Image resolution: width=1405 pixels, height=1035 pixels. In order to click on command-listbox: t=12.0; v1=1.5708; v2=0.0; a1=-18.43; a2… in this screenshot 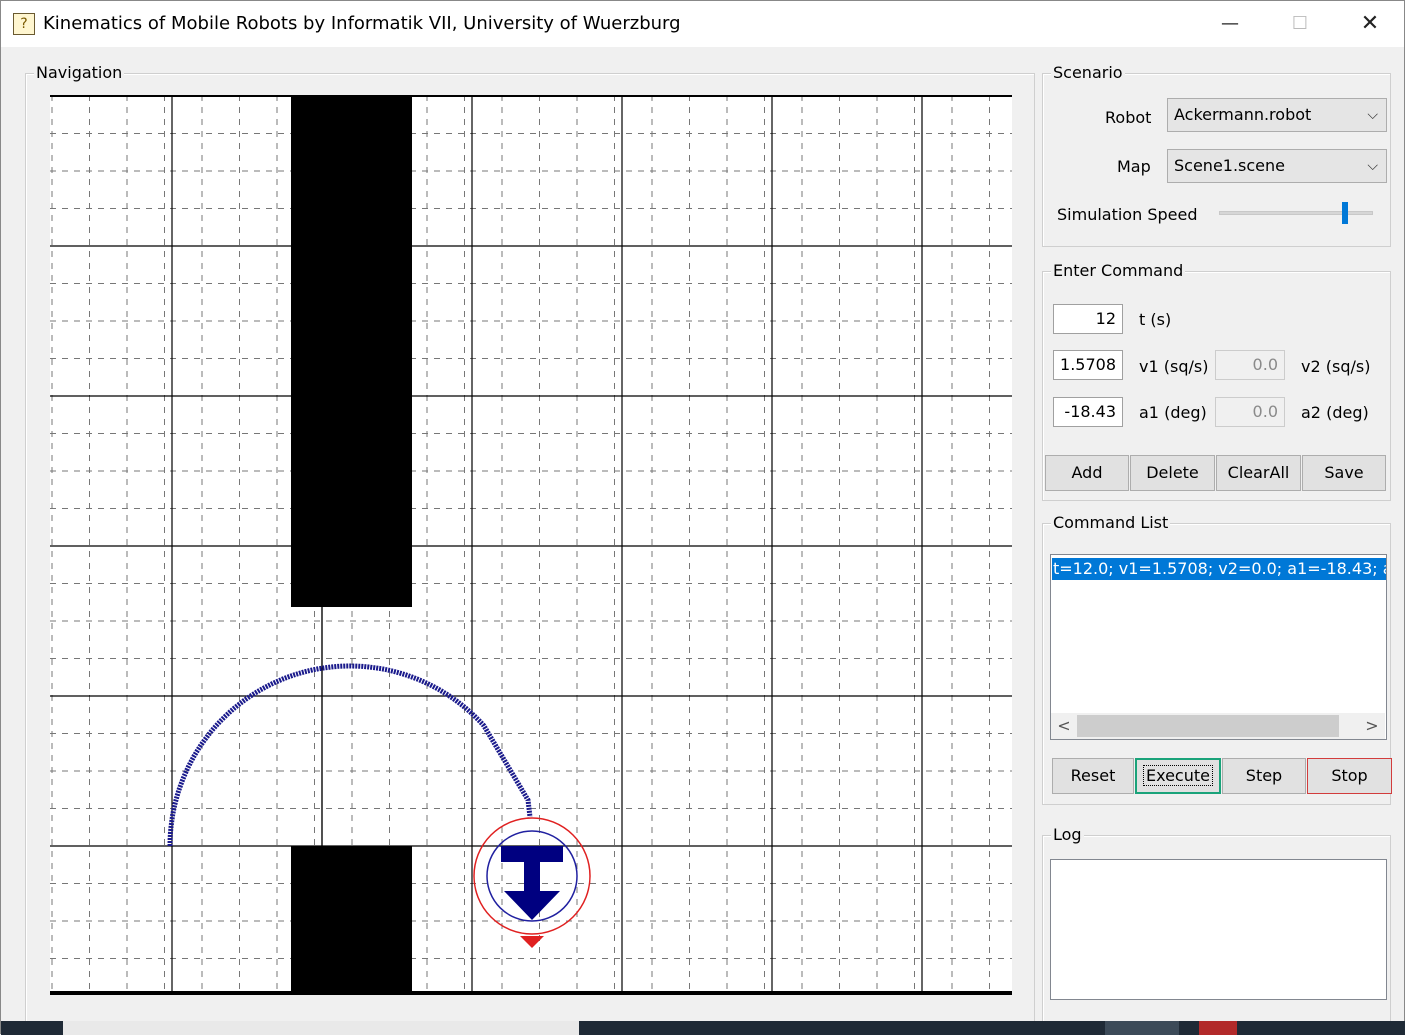, I will do `click(1218, 647)`.